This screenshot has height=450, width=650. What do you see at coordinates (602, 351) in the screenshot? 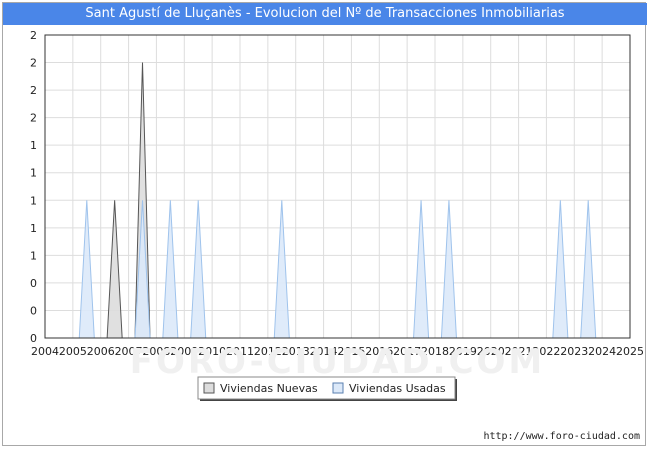
I see `x-tick-label: 2024` at bounding box center [602, 351].